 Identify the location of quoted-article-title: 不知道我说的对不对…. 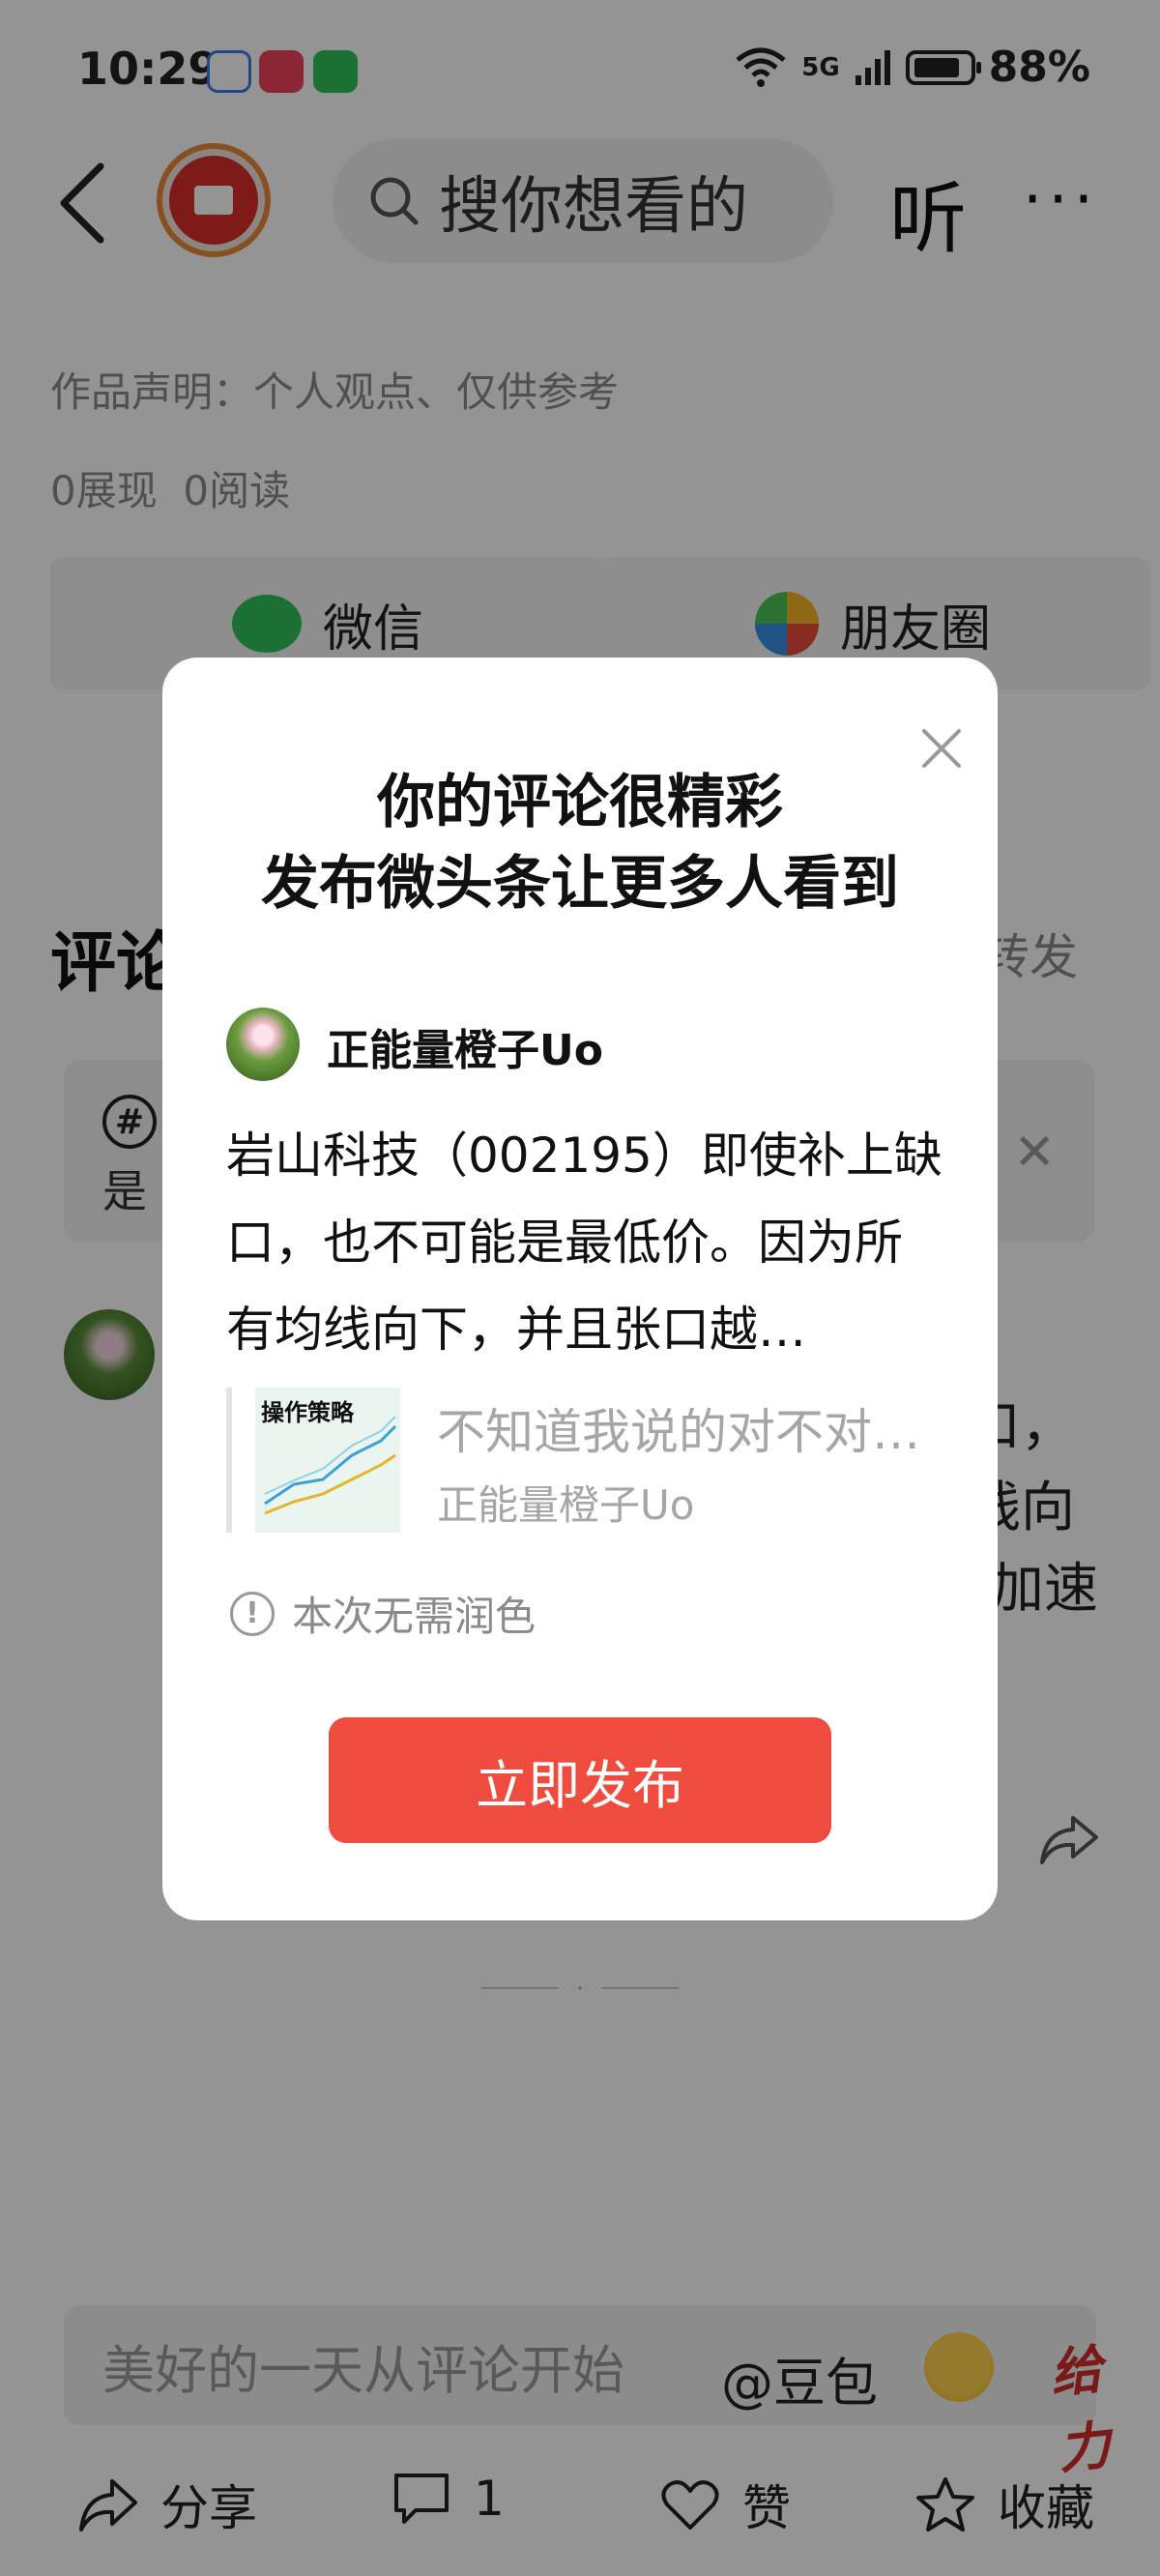
(679, 1432).